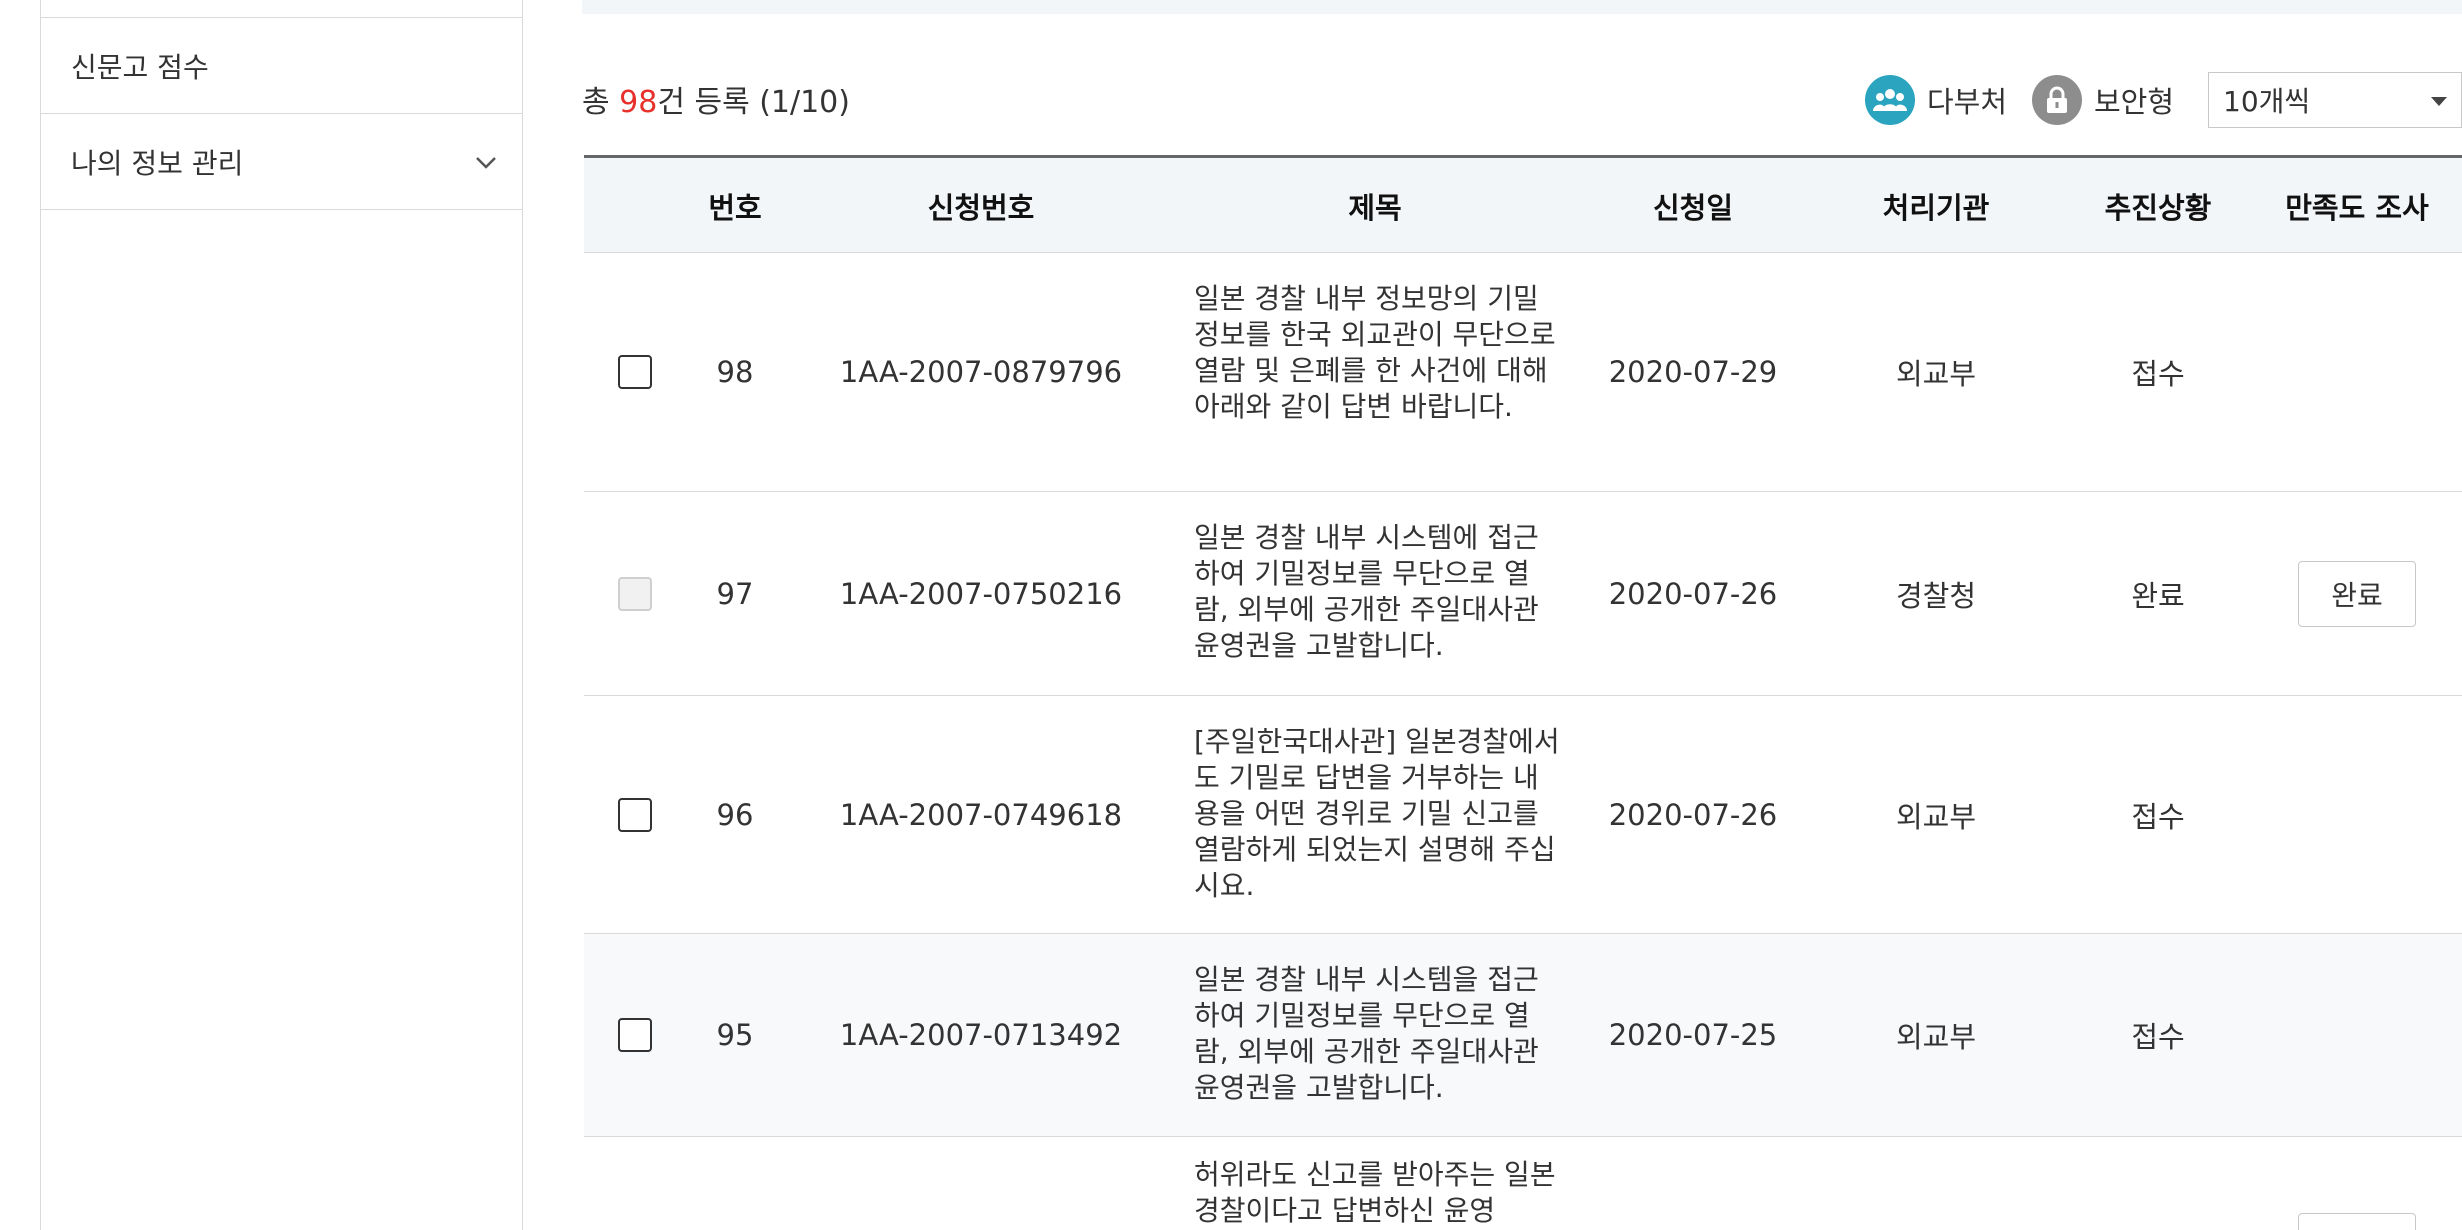  What do you see at coordinates (753, 102) in the screenshot?
I see `summary-suffix: 건 등록 (1/10)` at bounding box center [753, 102].